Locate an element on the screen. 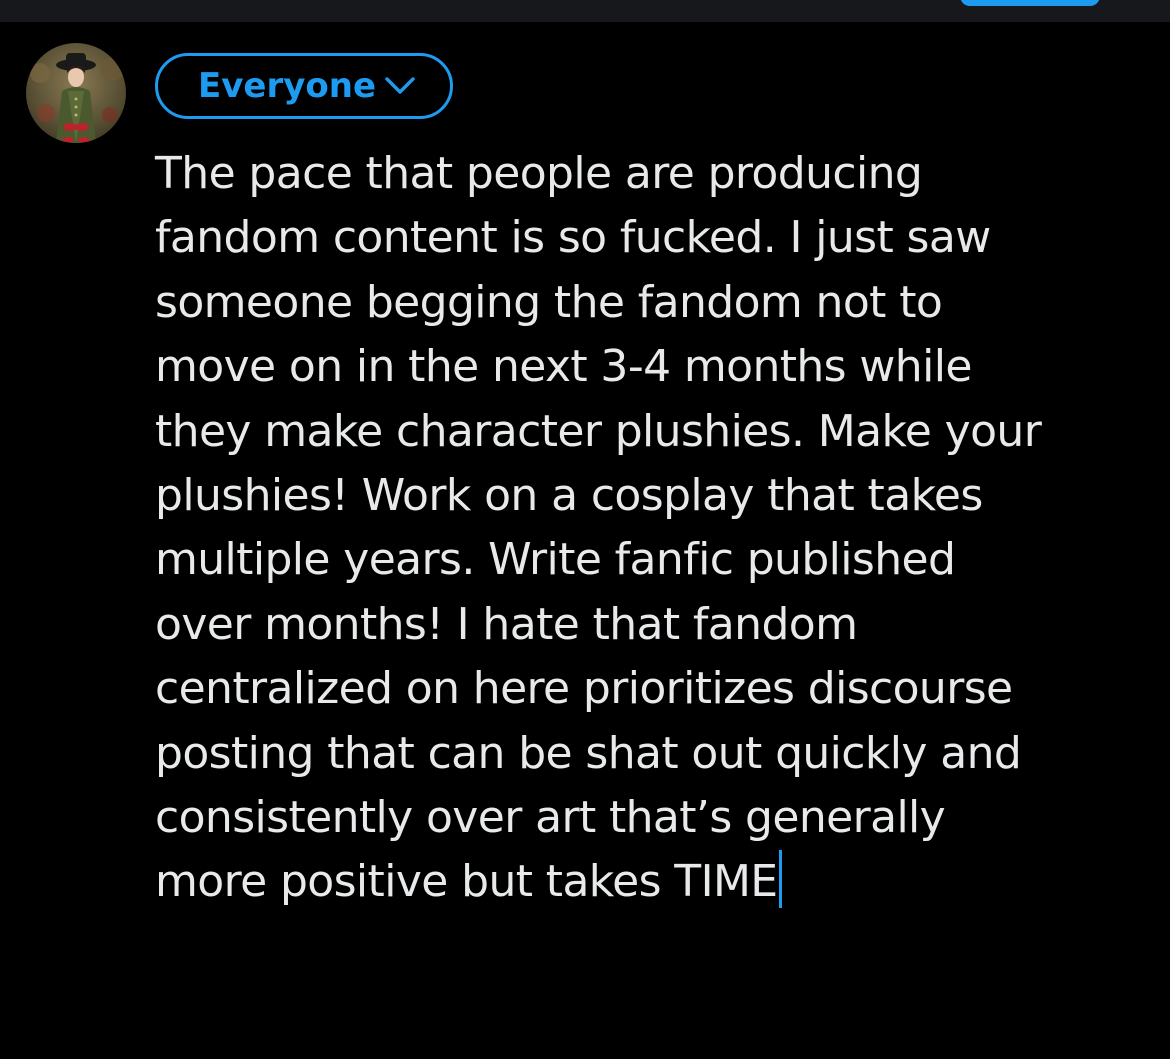  audience-selector-button: Everyone is located at coordinates (304, 86).